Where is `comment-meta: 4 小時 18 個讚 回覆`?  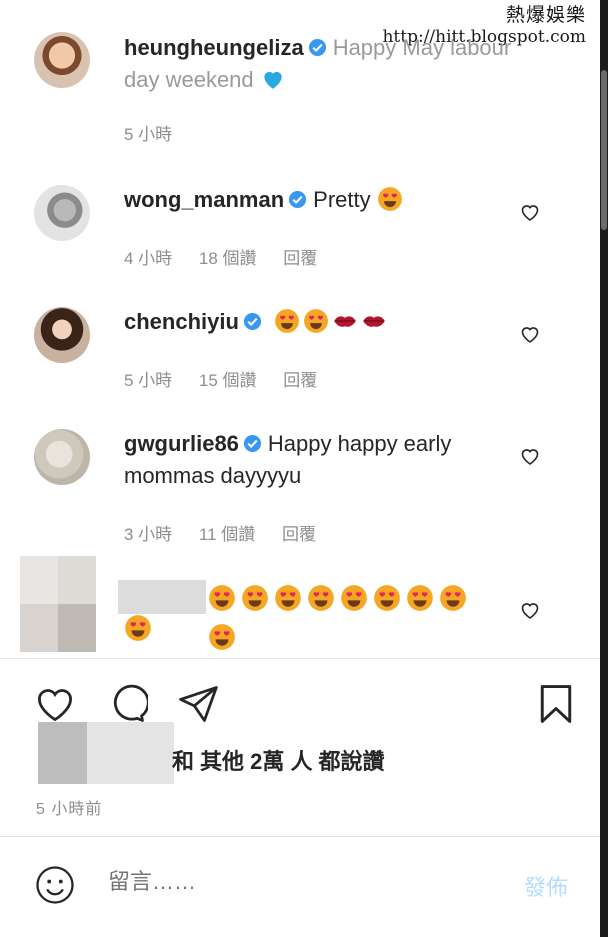
comment-meta: 4 小時 18 個讚 回覆 is located at coordinates (231, 256).